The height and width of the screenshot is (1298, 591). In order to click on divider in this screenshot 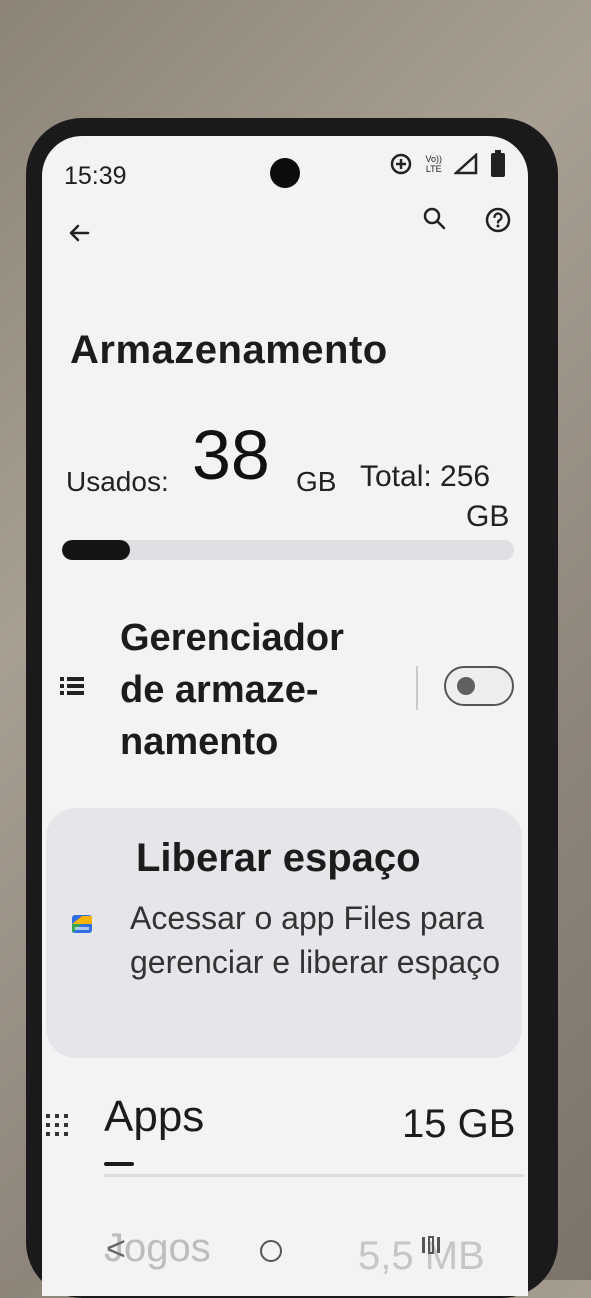, I will do `click(417, 688)`.